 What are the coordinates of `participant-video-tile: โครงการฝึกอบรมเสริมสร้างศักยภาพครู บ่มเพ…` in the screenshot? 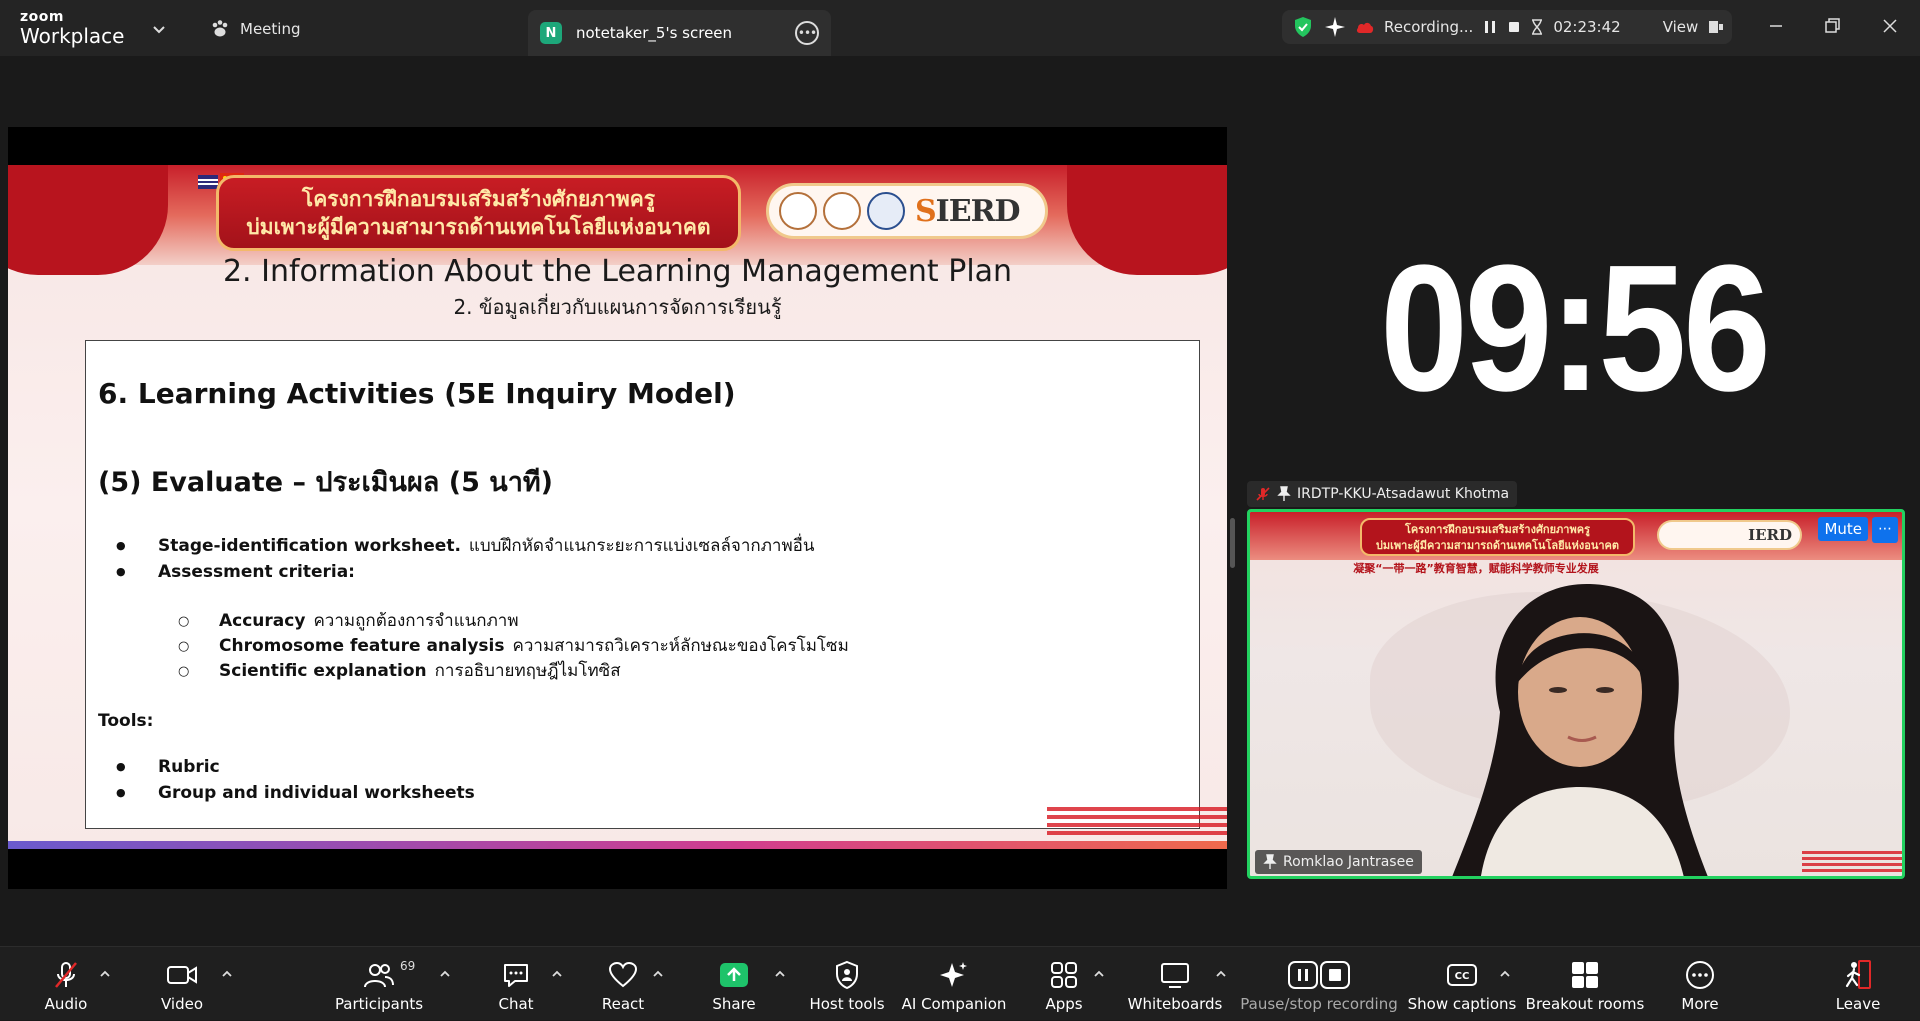 It's located at (1576, 694).